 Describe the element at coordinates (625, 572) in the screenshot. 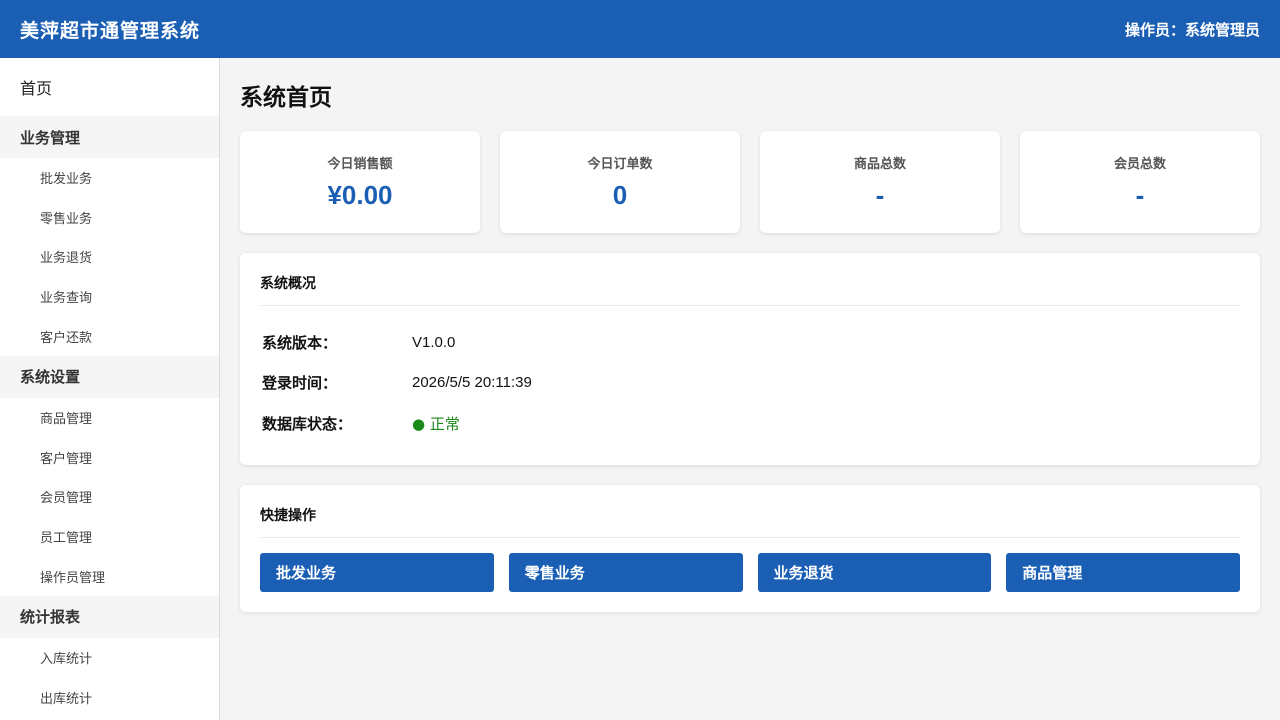

I see `quick-retail-button: 零售业务` at that location.